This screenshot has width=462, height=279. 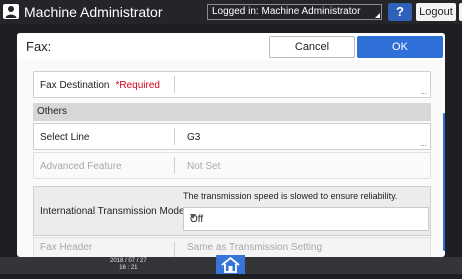 I want to click on logout-button: Logout, so click(x=436, y=12).